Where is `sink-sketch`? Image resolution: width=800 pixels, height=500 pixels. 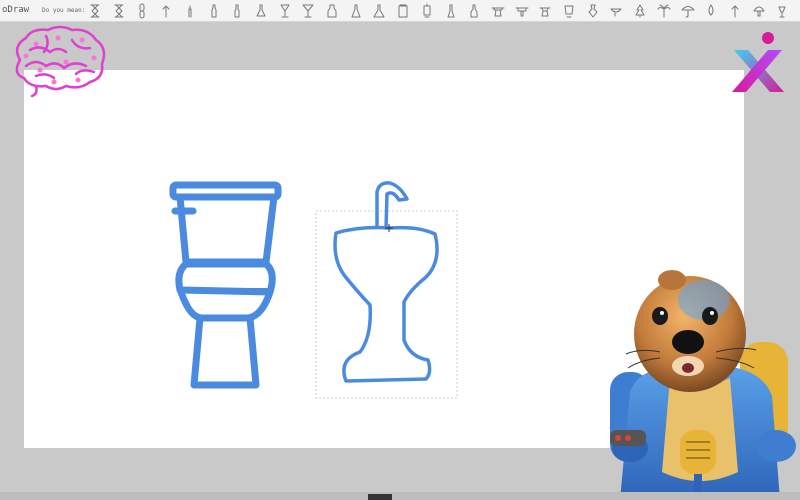 sink-sketch is located at coordinates (386, 282).